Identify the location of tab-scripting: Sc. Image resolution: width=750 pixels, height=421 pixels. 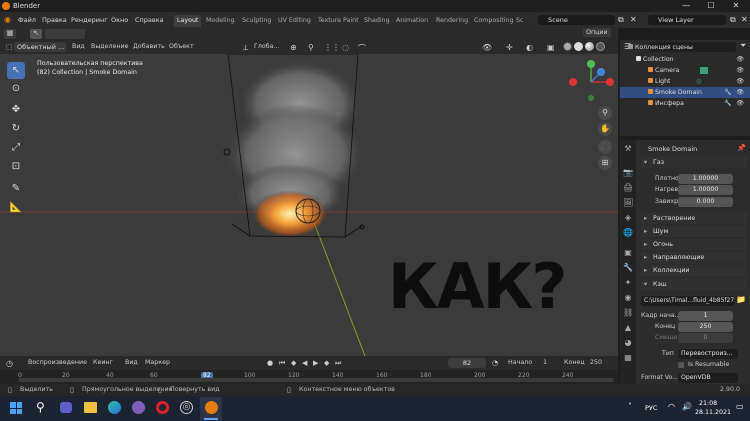
(519, 21).